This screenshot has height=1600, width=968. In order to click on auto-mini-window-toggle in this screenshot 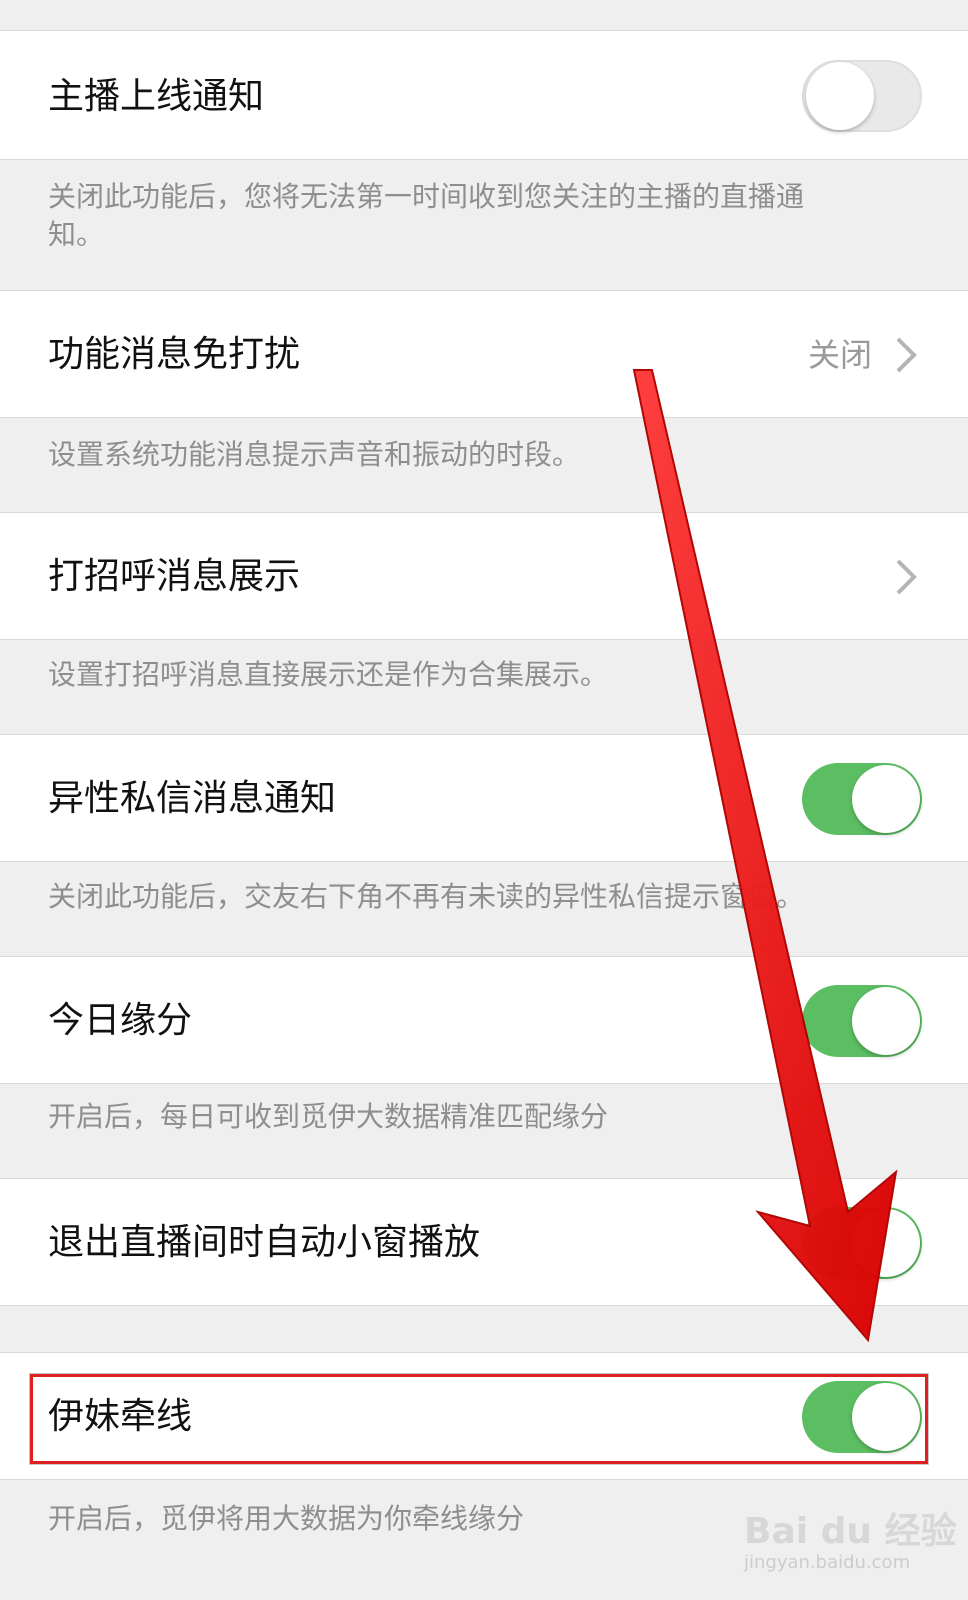, I will do `click(862, 1243)`.